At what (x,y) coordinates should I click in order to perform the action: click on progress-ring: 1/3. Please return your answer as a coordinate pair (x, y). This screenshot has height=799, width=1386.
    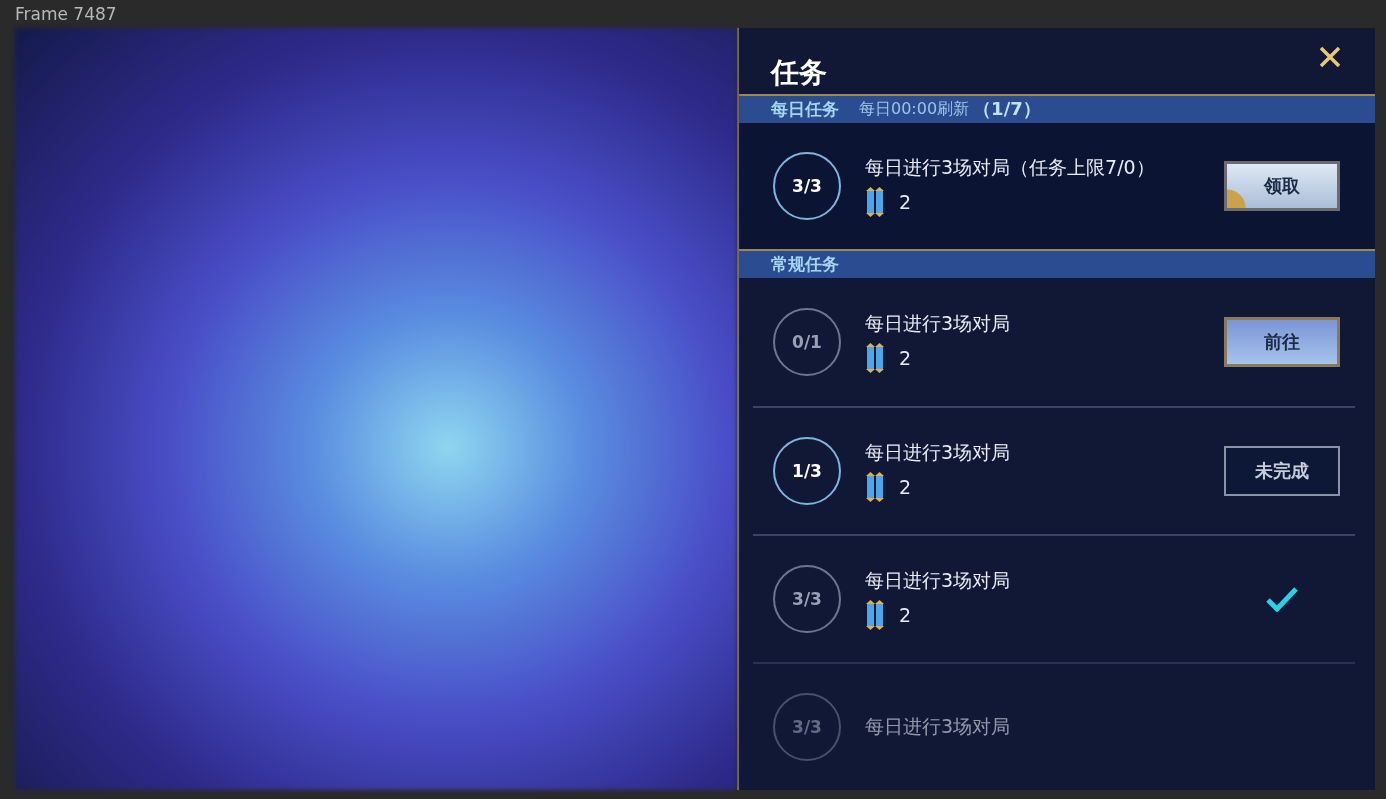
    Looking at the image, I should click on (807, 471).